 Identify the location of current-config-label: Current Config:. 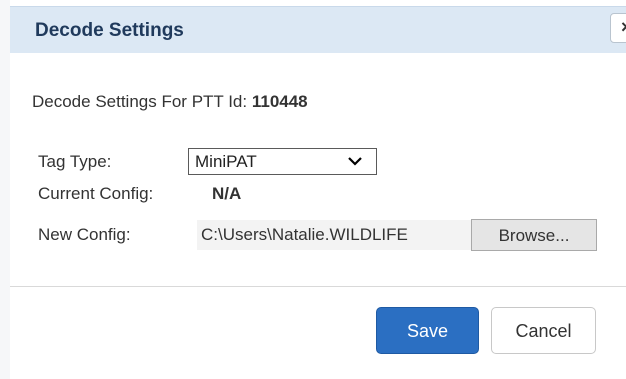
(96, 193).